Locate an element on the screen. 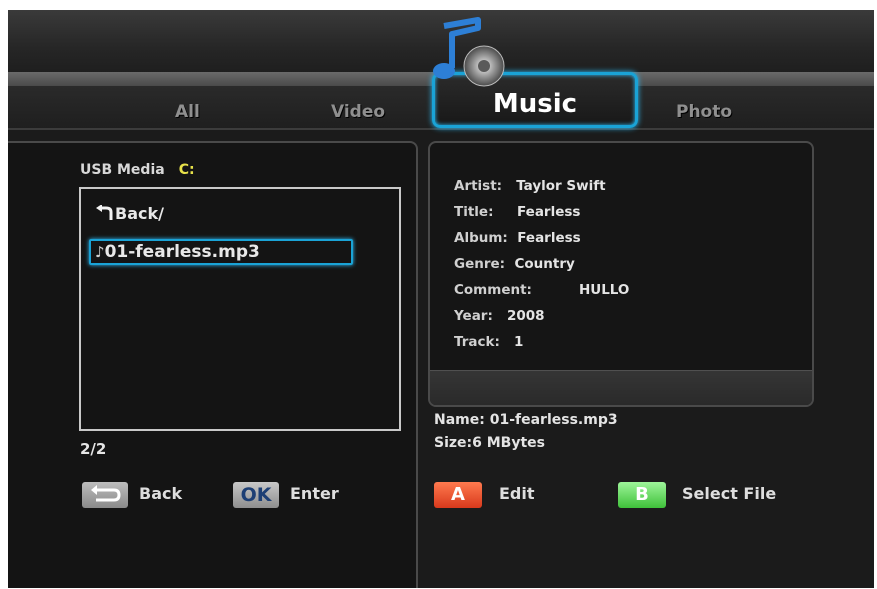 Image resolution: width=877 pixels, height=589 pixels. ok-key: OK is located at coordinates (256, 495).